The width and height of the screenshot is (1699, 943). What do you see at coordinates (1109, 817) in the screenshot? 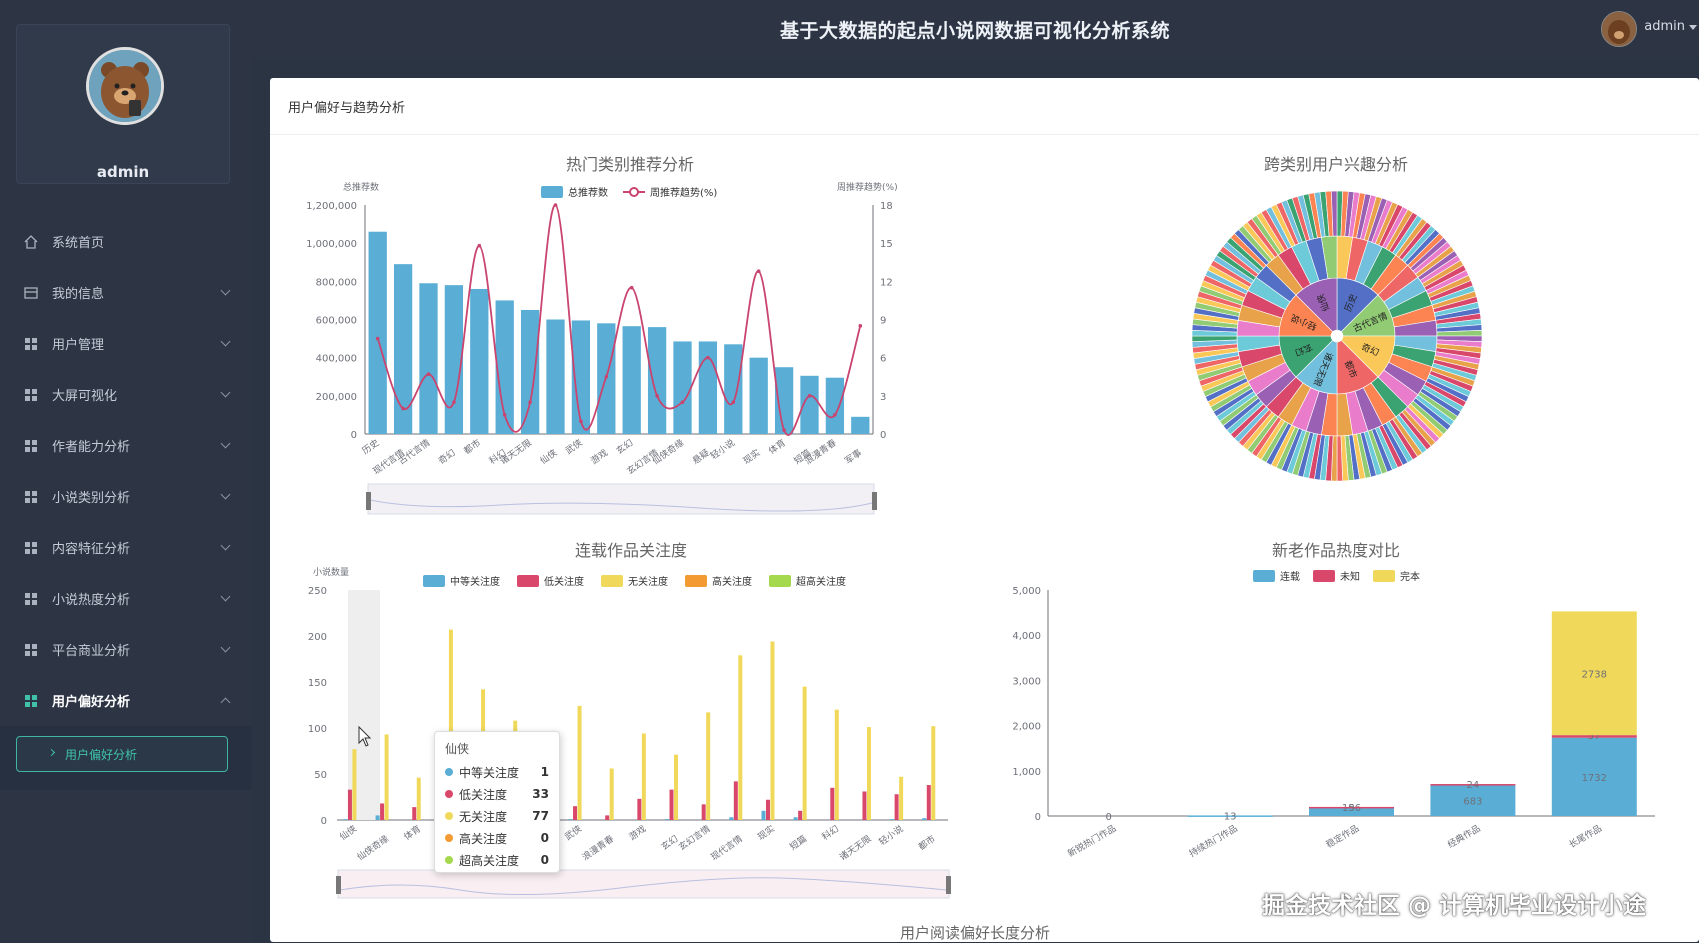
I see `bar-label: 0` at bounding box center [1109, 817].